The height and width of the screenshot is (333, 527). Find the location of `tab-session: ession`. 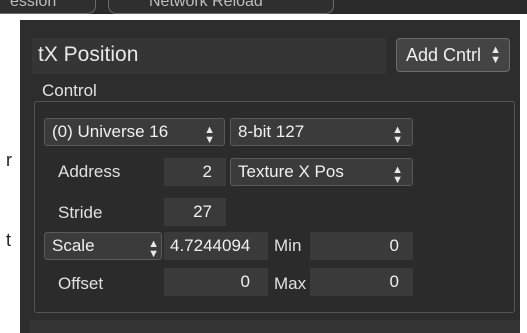

tab-session: ession is located at coordinates (48, 7).